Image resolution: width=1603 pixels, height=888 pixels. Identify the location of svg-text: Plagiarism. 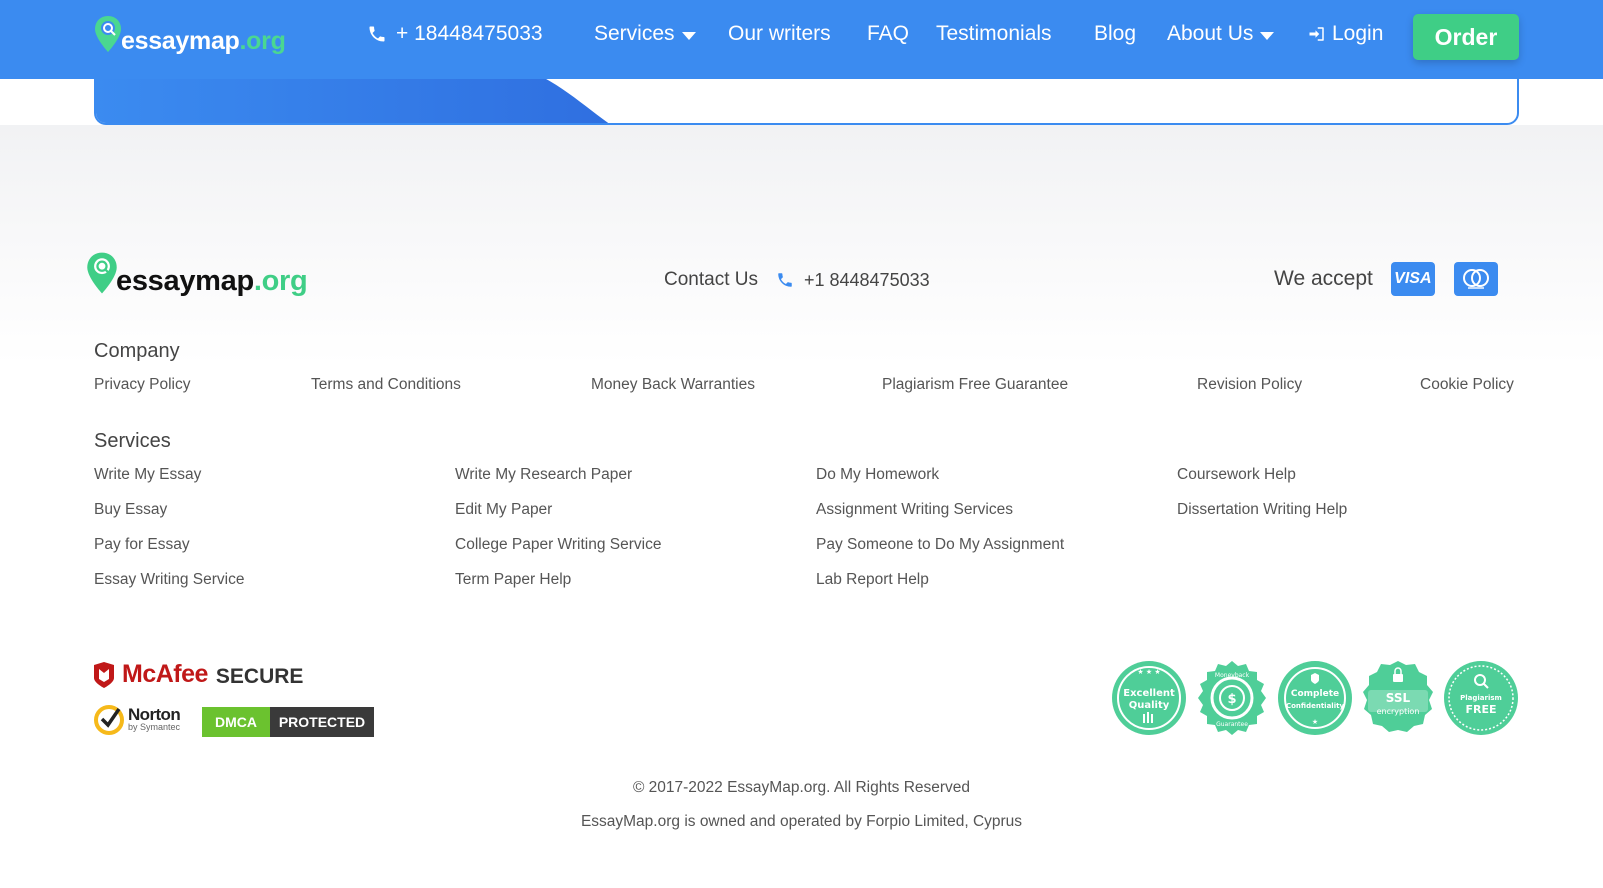
(1481, 698).